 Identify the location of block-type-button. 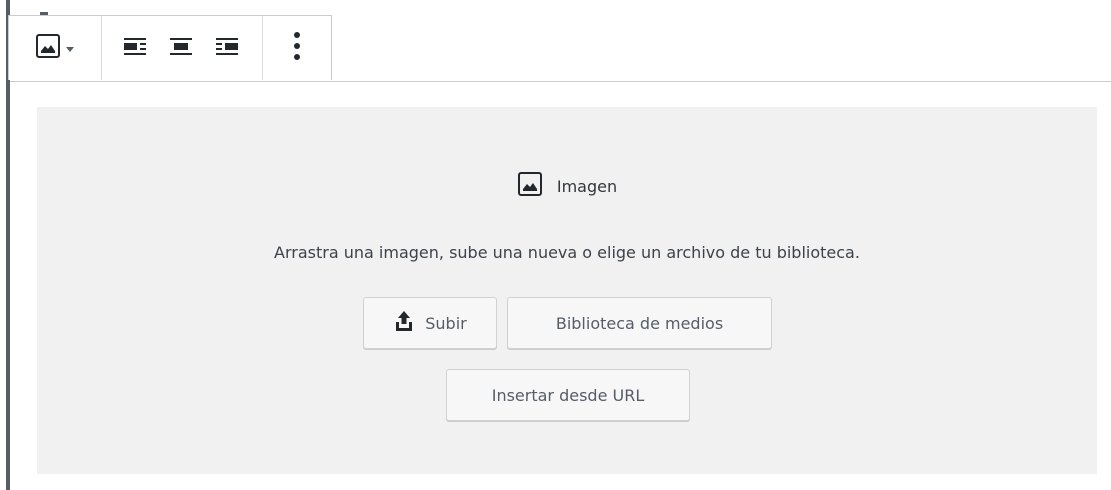
(55, 48).